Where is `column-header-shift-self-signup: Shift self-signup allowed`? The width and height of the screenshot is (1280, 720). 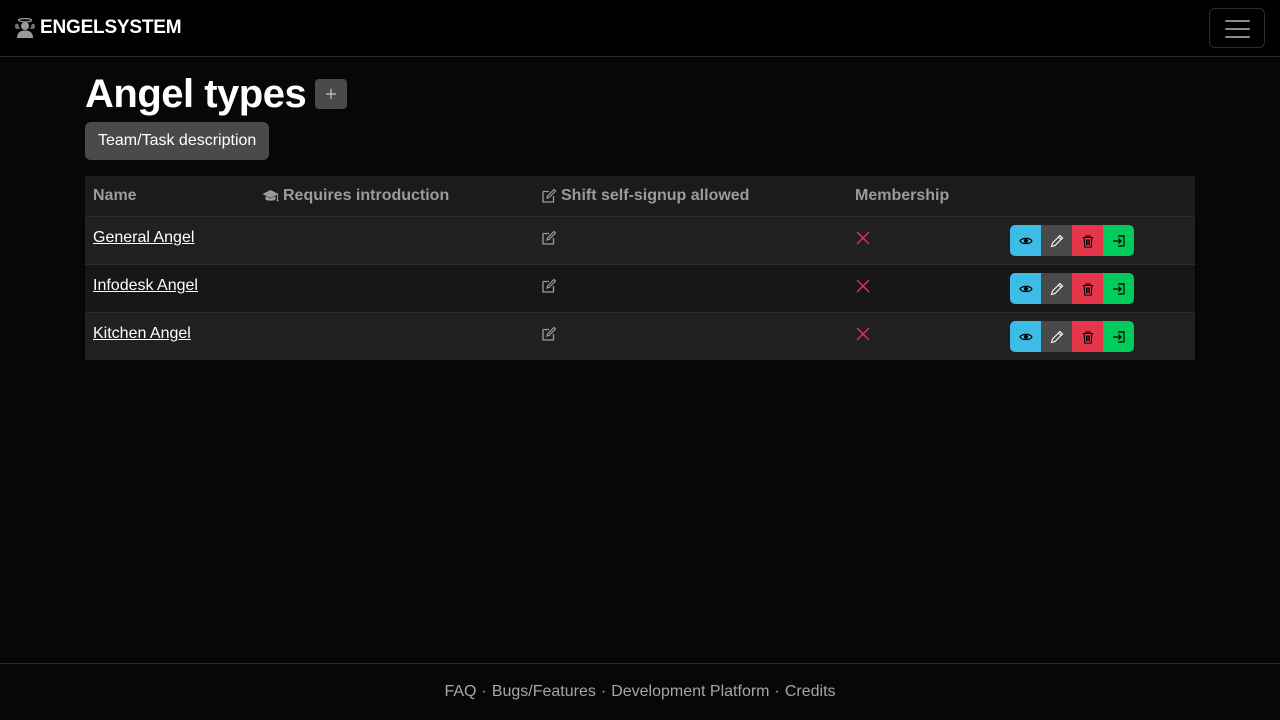
column-header-shift-self-signup: Shift self-signup allowed is located at coordinates (645, 196).